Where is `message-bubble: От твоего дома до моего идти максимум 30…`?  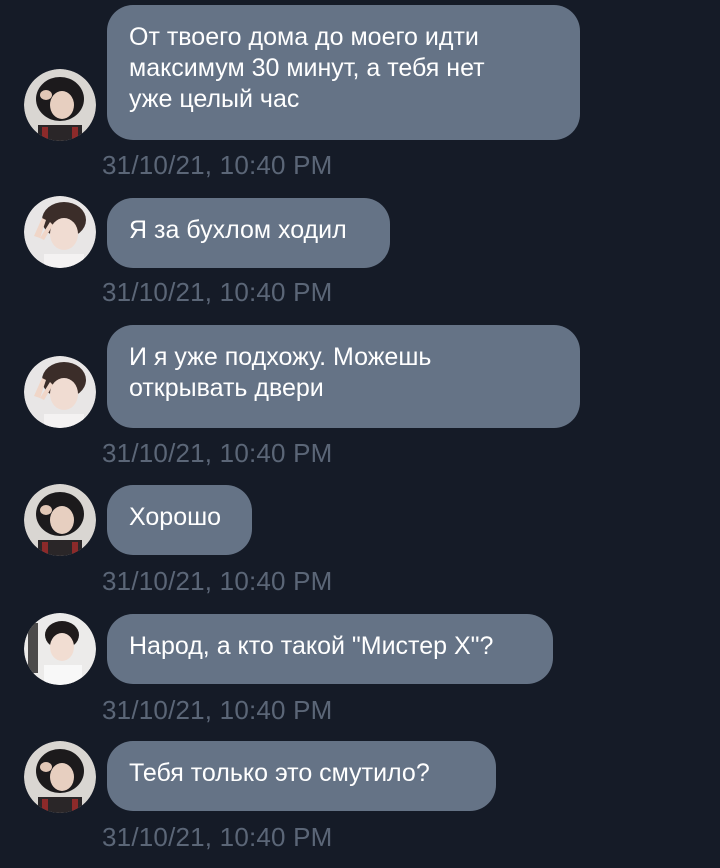
message-bubble: От твоего дома до моего идти максимум 30… is located at coordinates (343, 72).